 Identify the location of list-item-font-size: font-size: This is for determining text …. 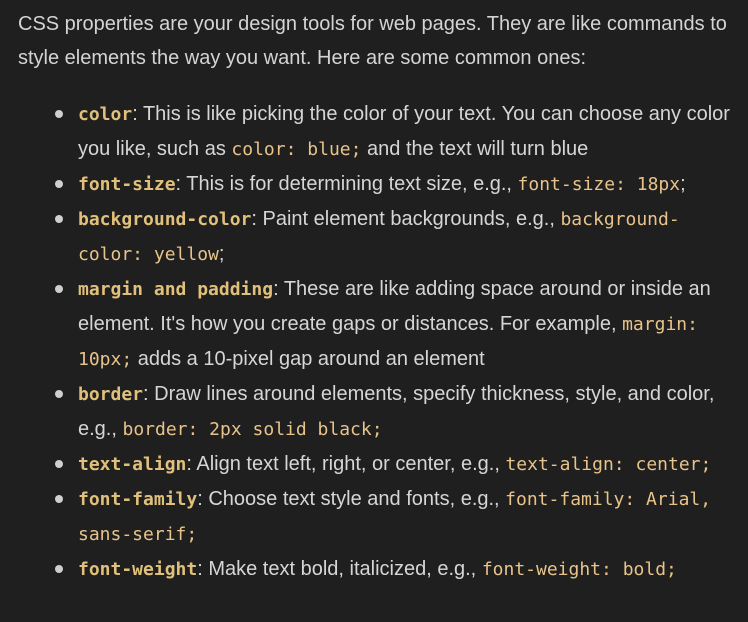
(374, 184).